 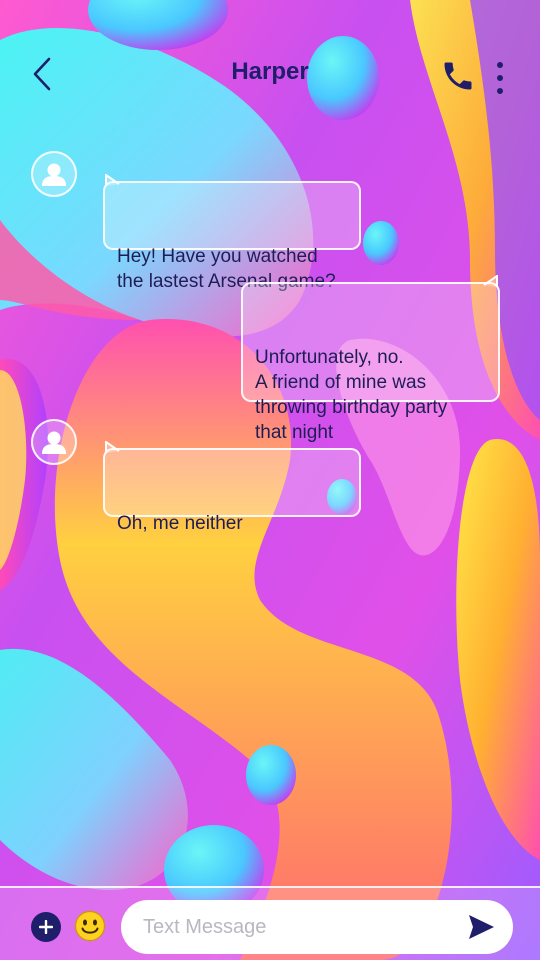 I want to click on emoji-button, so click(x=90, y=926).